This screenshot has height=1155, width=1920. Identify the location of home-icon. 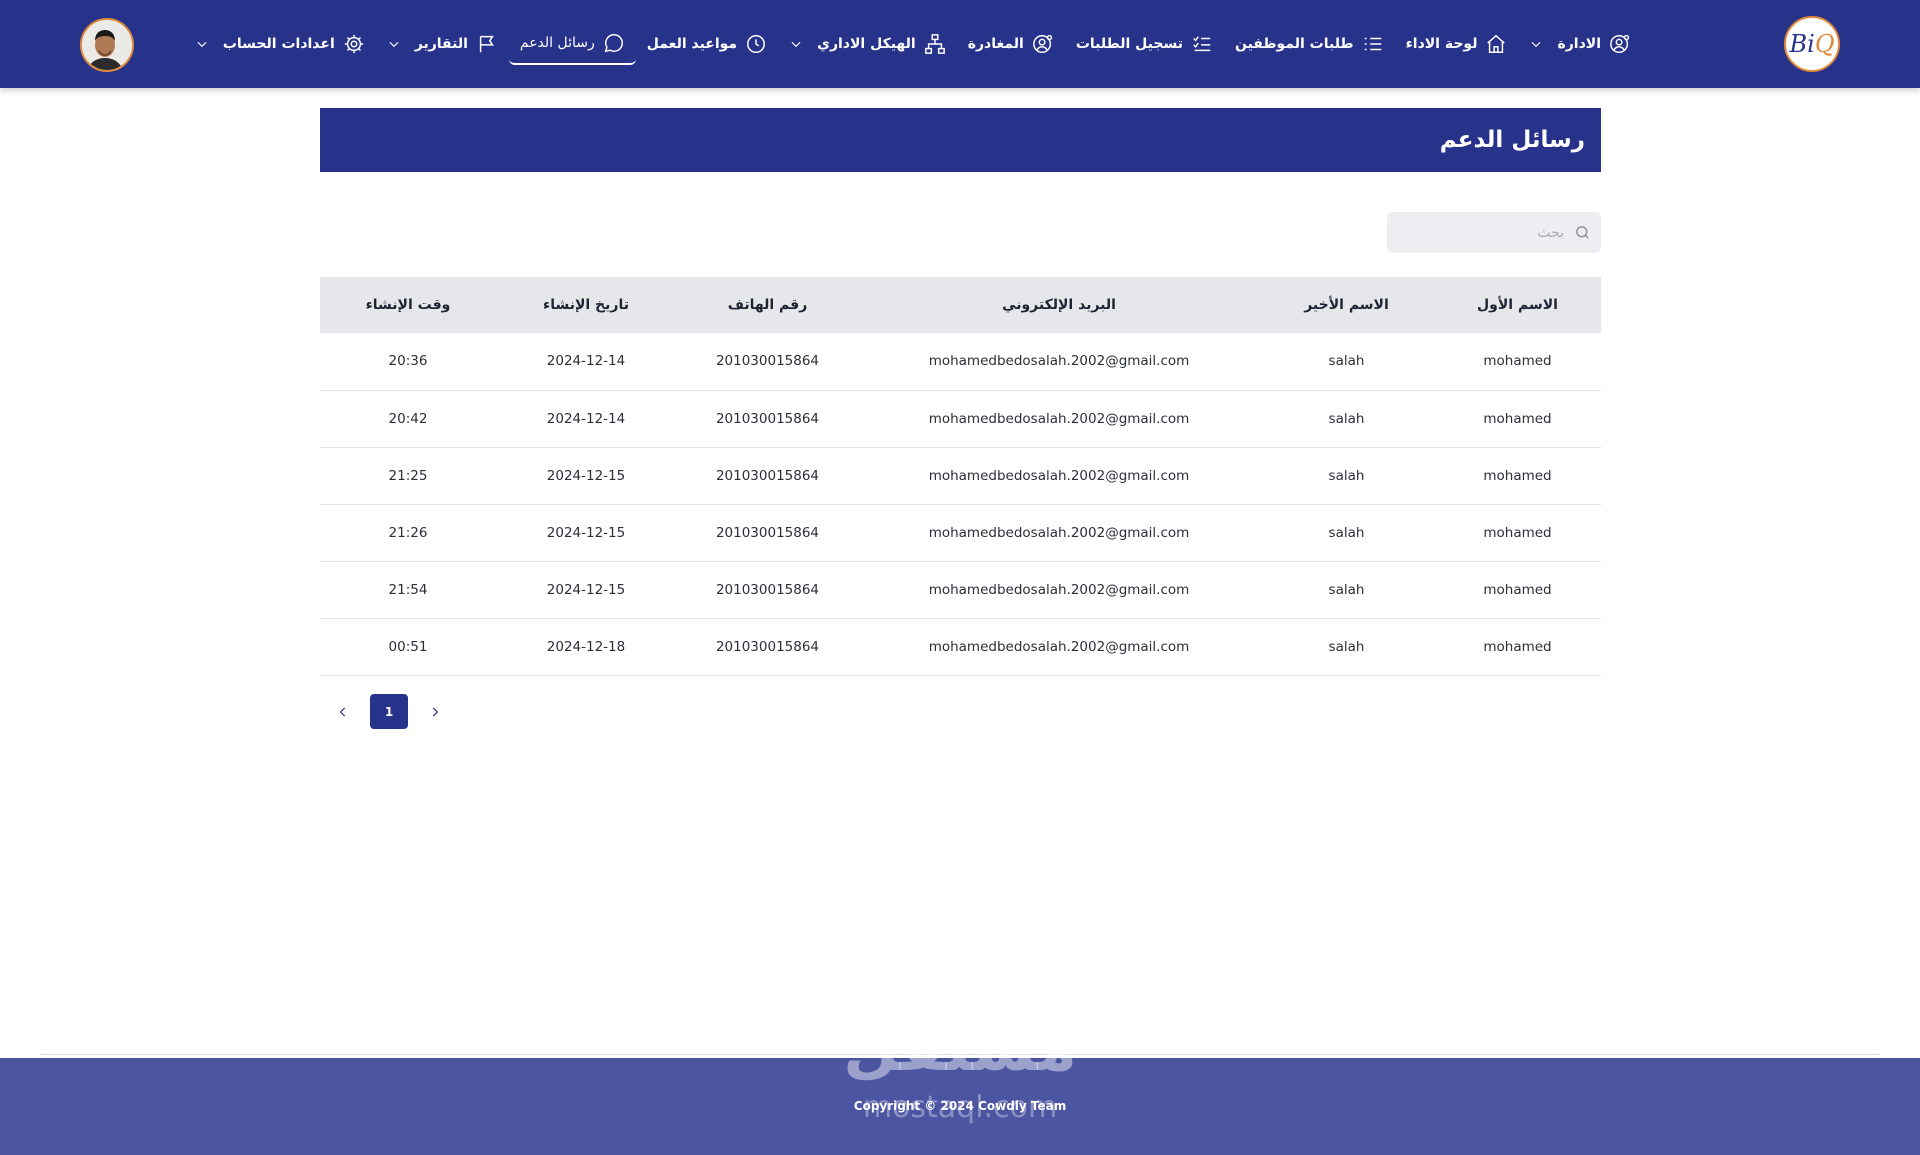
(1496, 43).